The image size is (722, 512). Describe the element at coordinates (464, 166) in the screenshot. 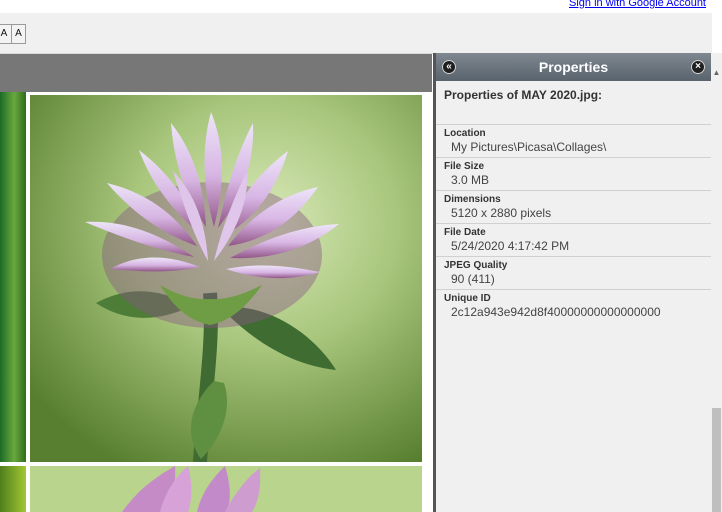

I see `property-label: File Size` at that location.